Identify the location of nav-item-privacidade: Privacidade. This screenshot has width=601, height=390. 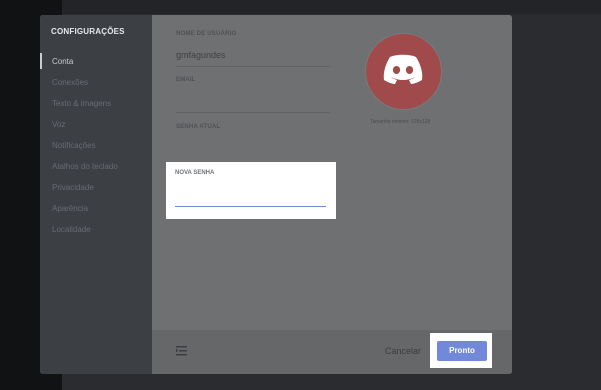
(96, 187).